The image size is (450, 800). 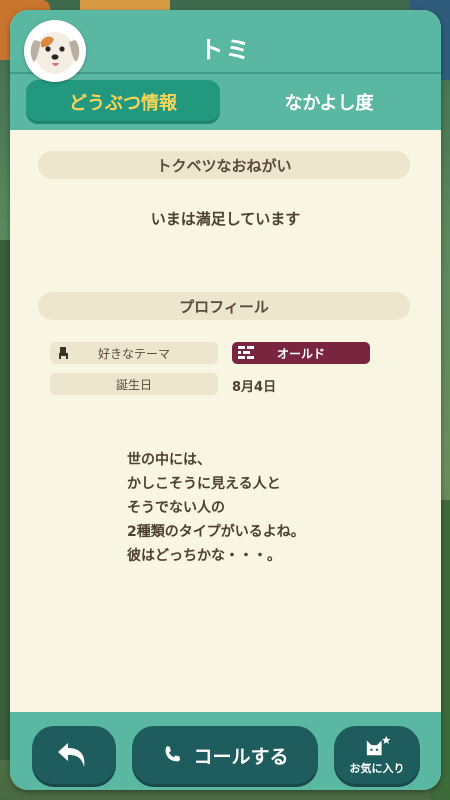 What do you see at coordinates (246, 353) in the screenshot?
I see `brick-icon` at bounding box center [246, 353].